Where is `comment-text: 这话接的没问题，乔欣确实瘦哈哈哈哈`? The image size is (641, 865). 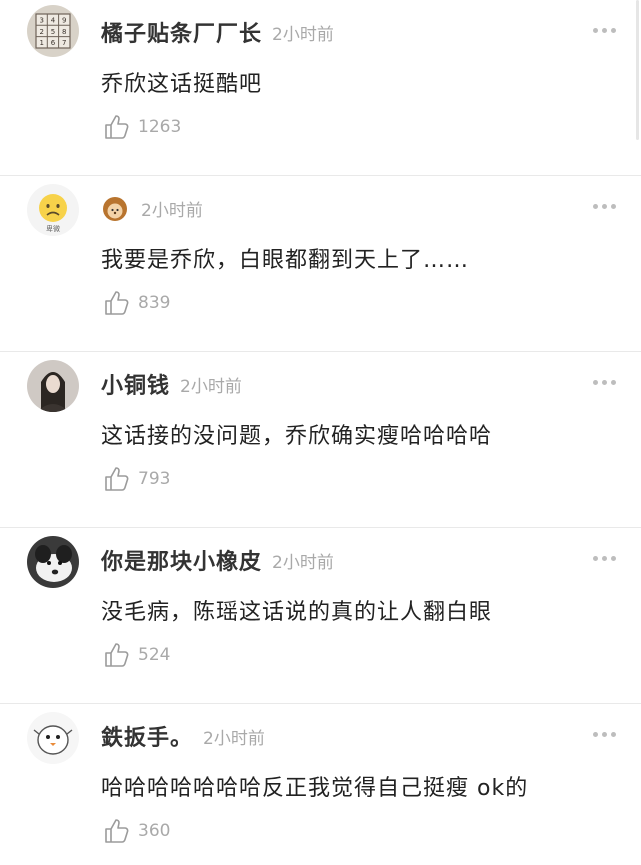 comment-text: 这话接的没问题，乔欣确实瘦哈哈哈哈 is located at coordinates (297, 436).